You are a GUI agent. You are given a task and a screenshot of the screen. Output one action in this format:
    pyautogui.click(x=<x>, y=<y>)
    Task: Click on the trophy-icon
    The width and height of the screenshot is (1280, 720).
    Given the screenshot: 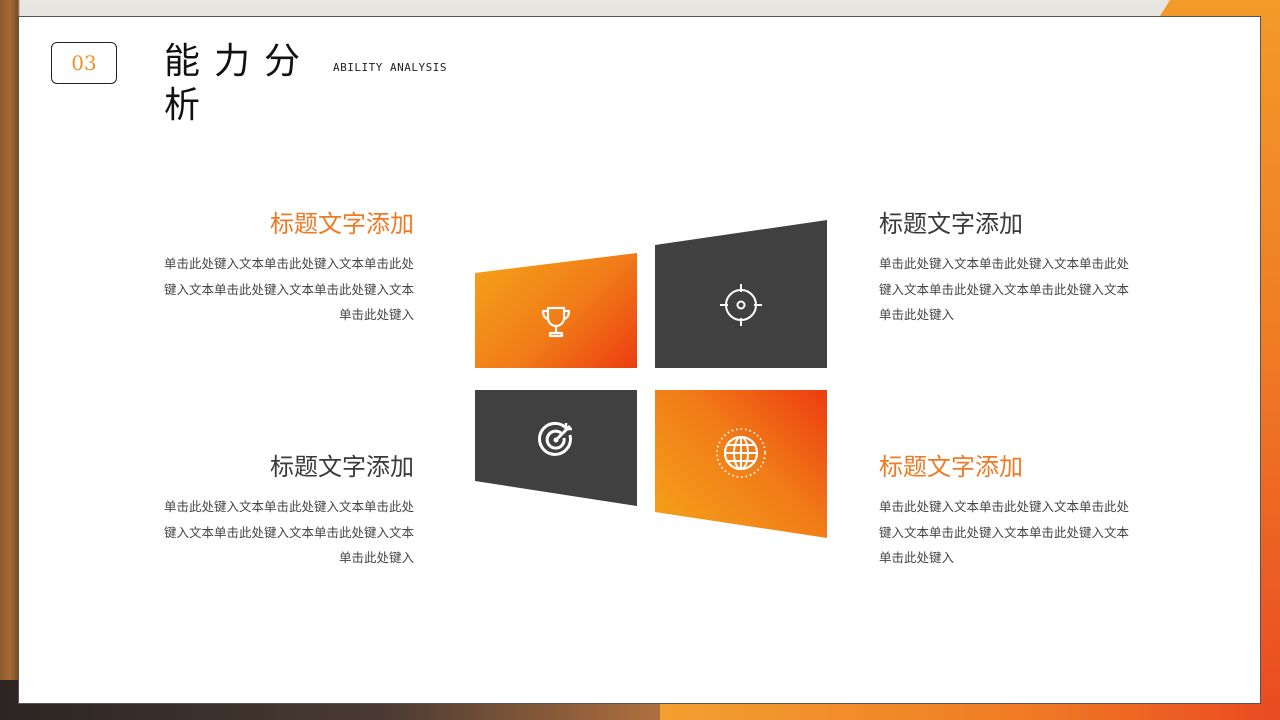 What is the action you would take?
    pyautogui.click(x=556, y=322)
    